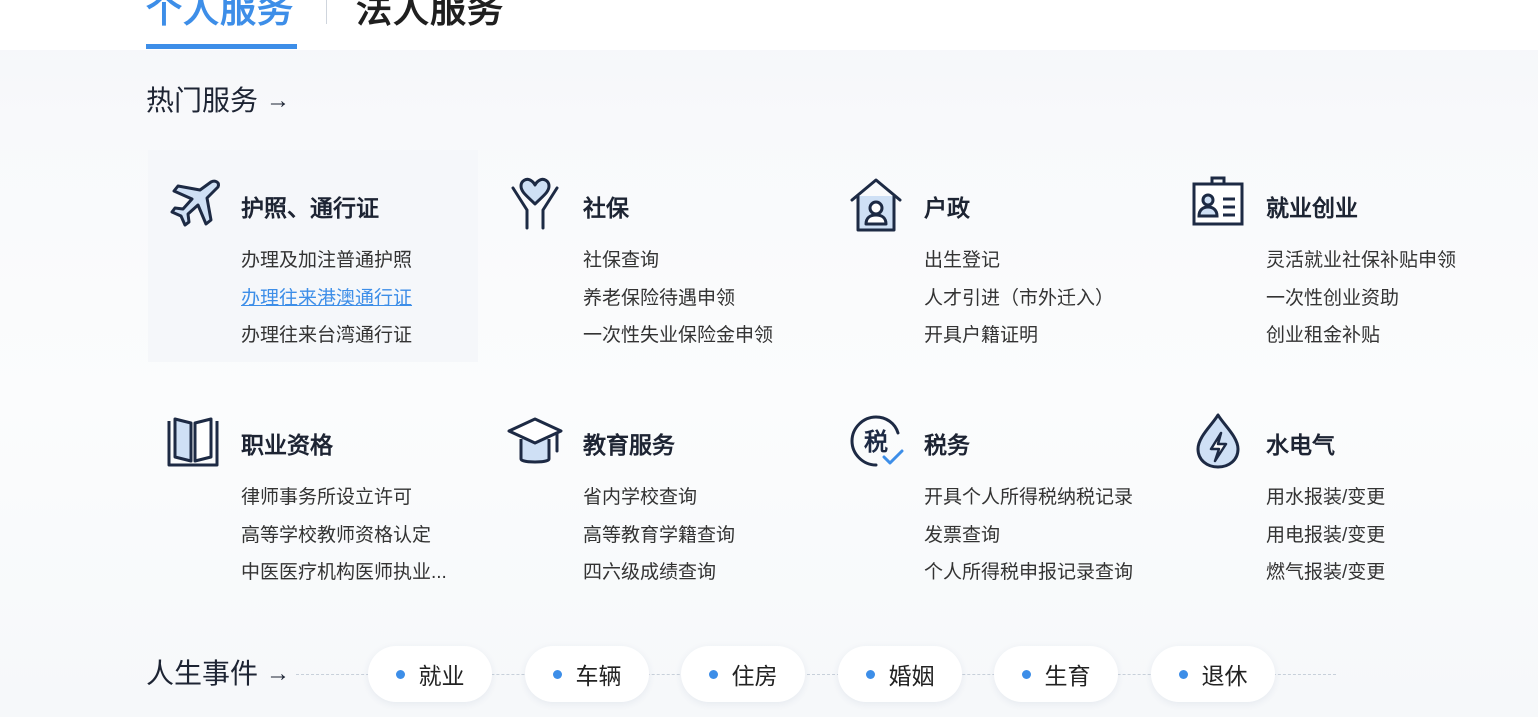 The height and width of the screenshot is (717, 1538). What do you see at coordinates (1300, 445) in the screenshot?
I see `service-title: 水电气` at bounding box center [1300, 445].